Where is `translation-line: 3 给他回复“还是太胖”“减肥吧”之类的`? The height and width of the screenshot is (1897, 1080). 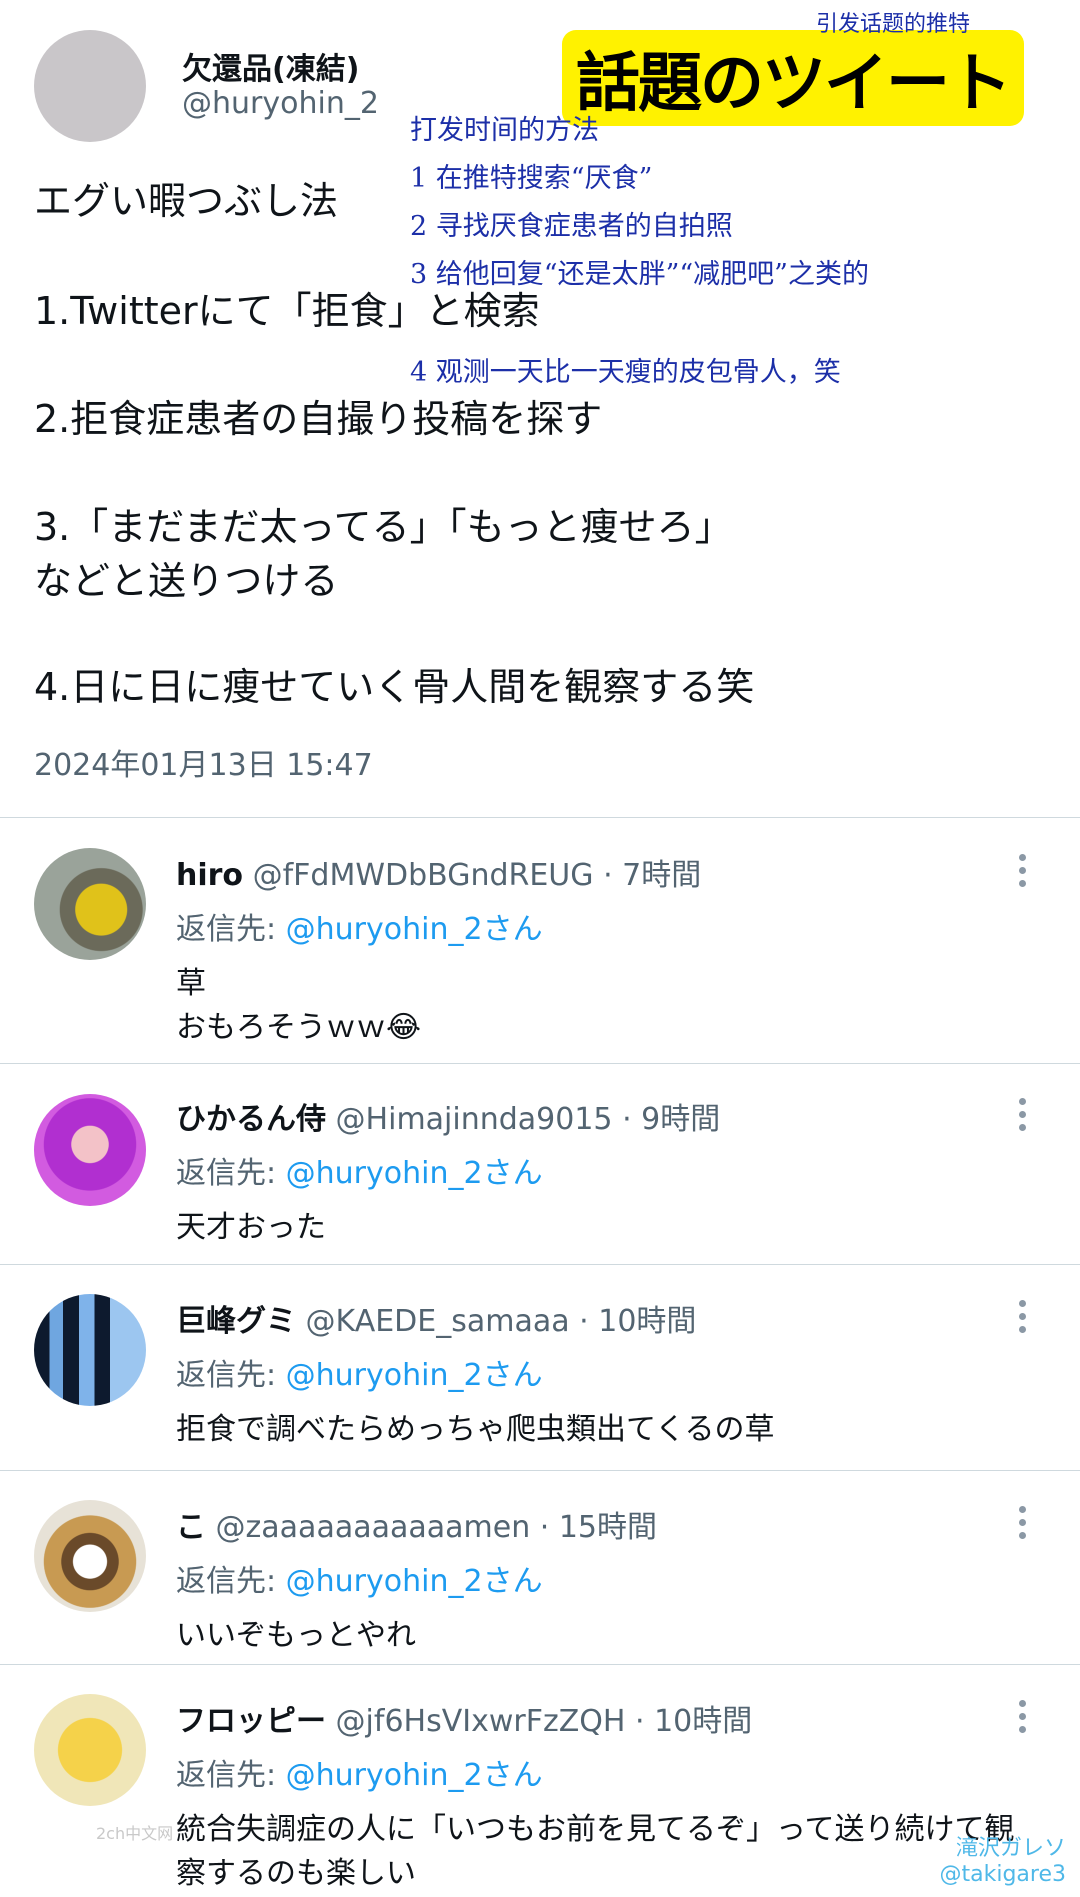 translation-line: 3 给他回复“还是太胖”“减肥吧”之类的 is located at coordinates (639, 274).